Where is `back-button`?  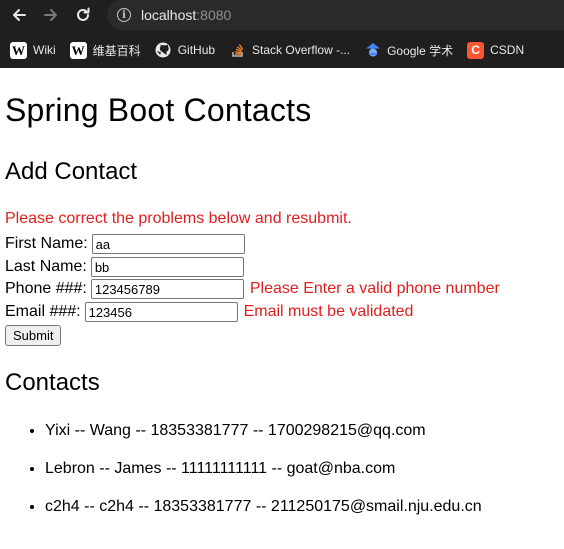 back-button is located at coordinates (19, 15).